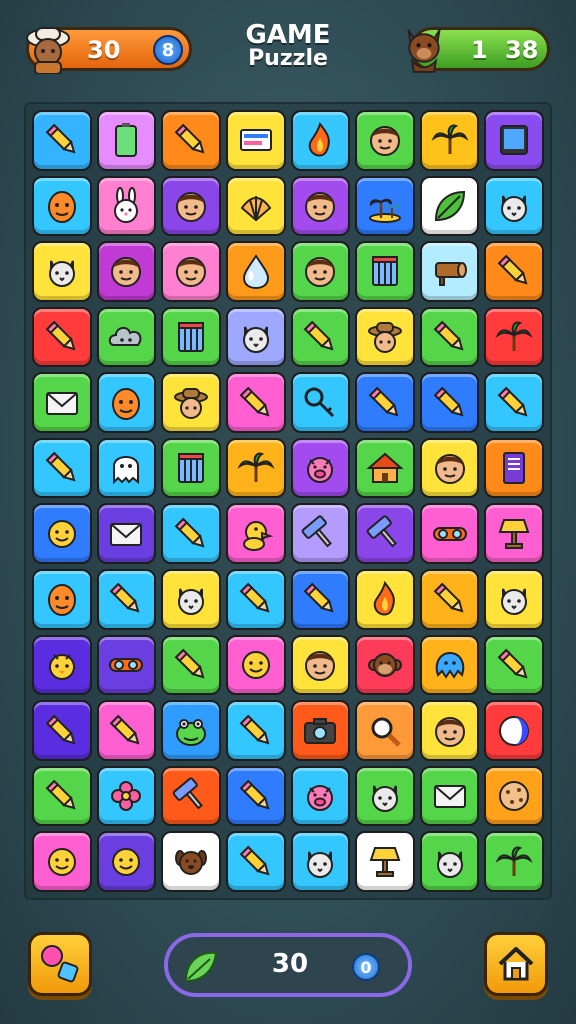 Image resolution: width=576 pixels, height=1024 pixels. Describe the element at coordinates (516, 964) in the screenshot. I see `home-button` at that location.